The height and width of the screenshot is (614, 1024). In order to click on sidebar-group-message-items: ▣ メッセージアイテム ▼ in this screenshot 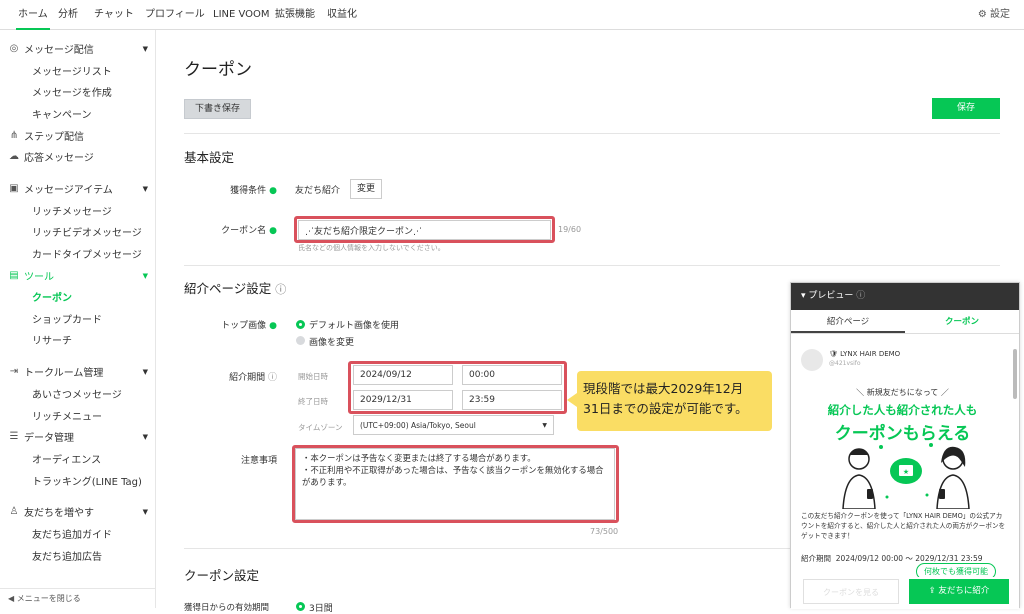, I will do `click(78, 188)`.